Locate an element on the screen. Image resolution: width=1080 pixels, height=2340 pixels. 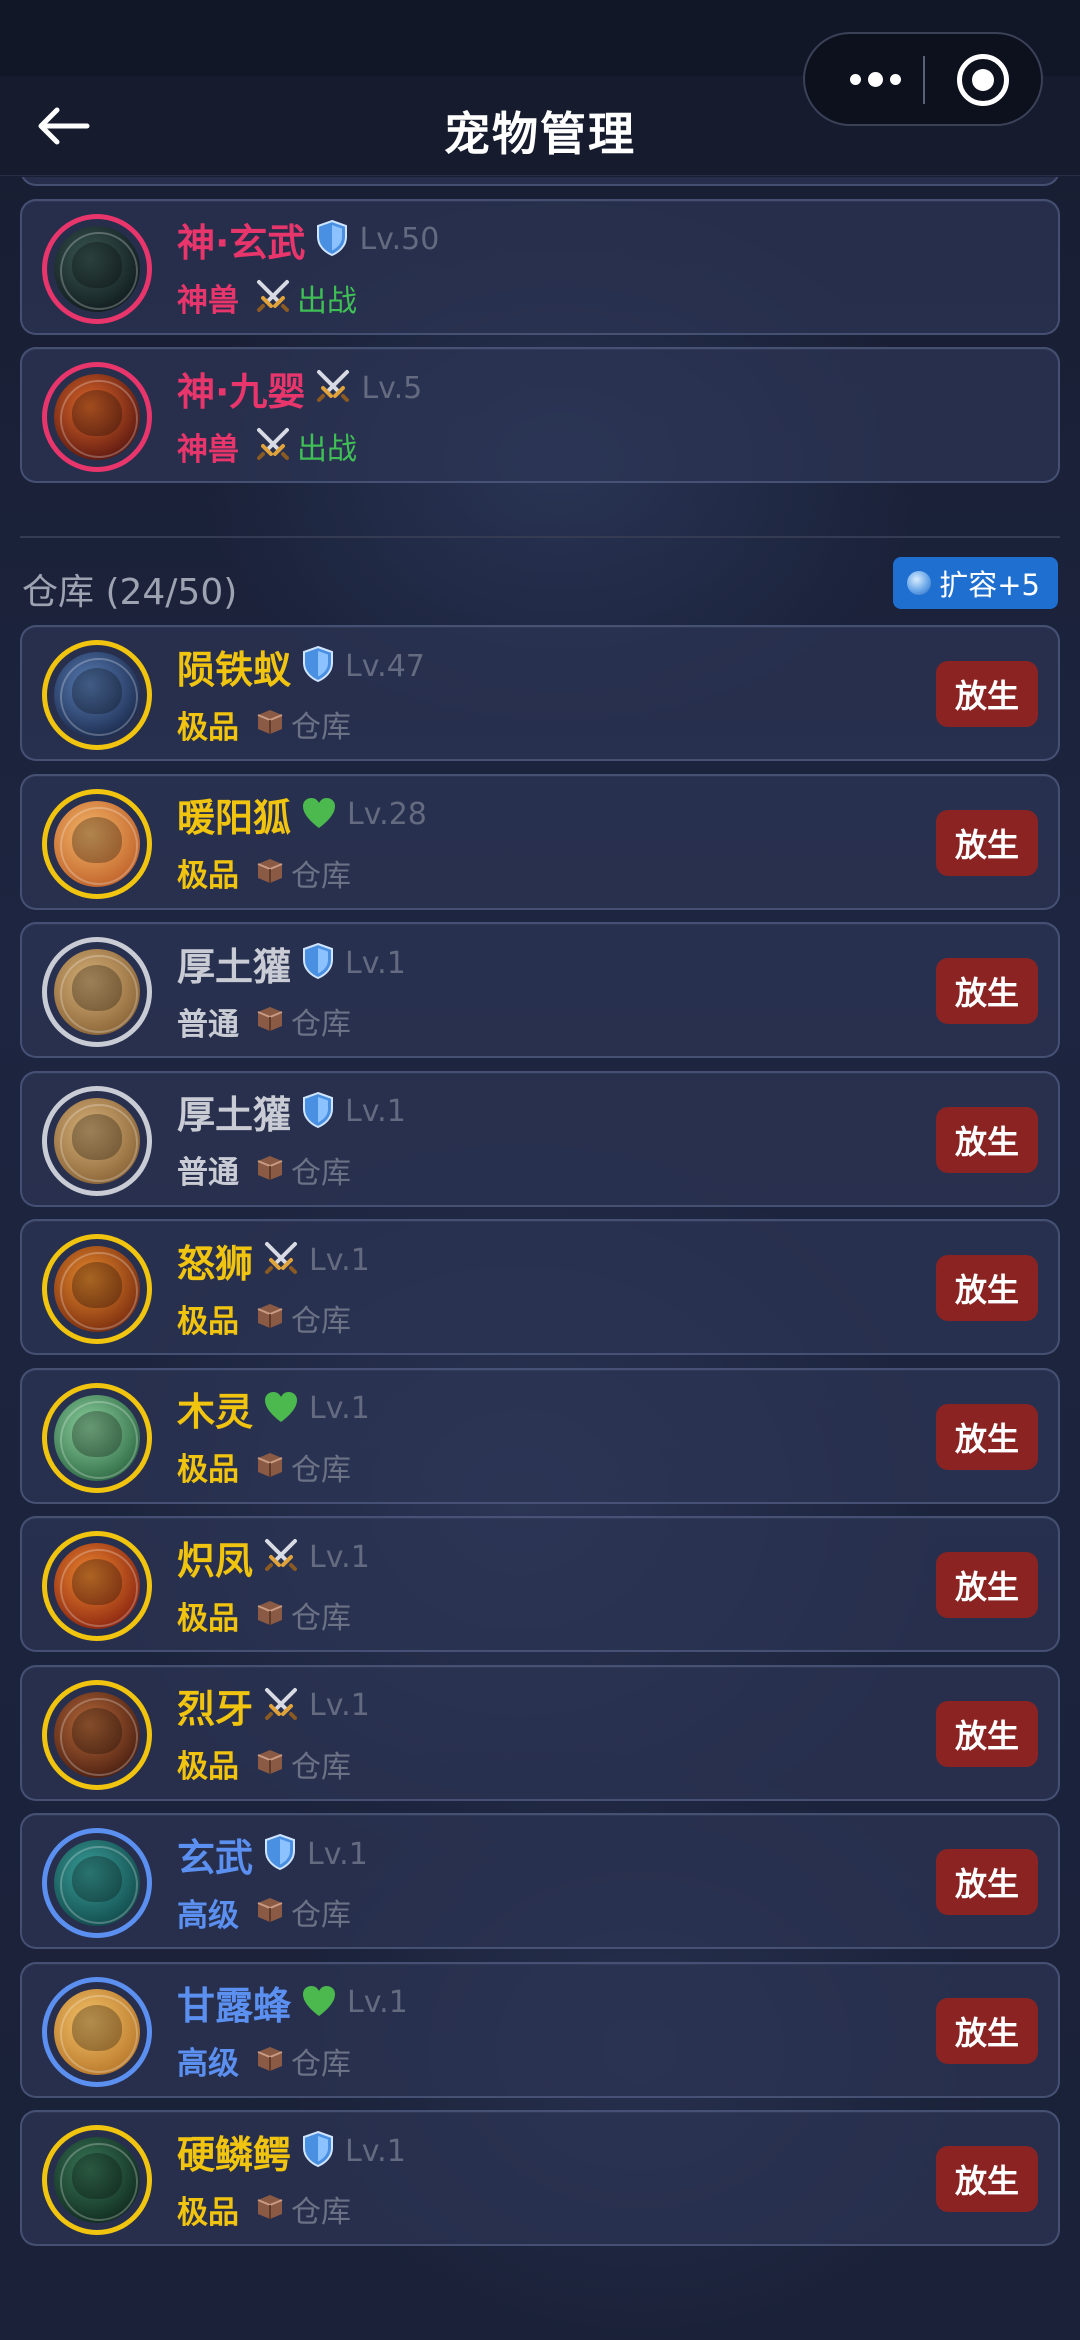
pet-name-row: 怒狮 Lv.1 is located at coordinates (273, 1260).